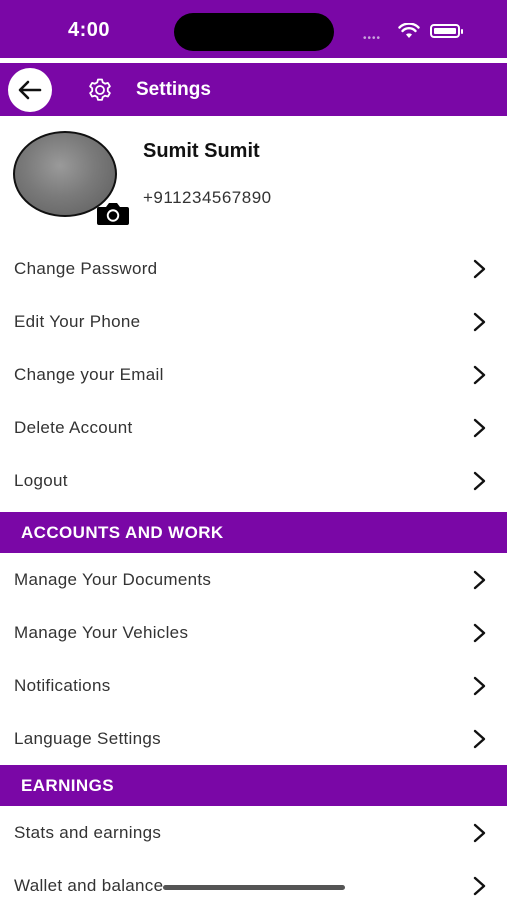  Describe the element at coordinates (89, 885) in the screenshot. I see `menu-item-label: Wallet and balance` at that location.